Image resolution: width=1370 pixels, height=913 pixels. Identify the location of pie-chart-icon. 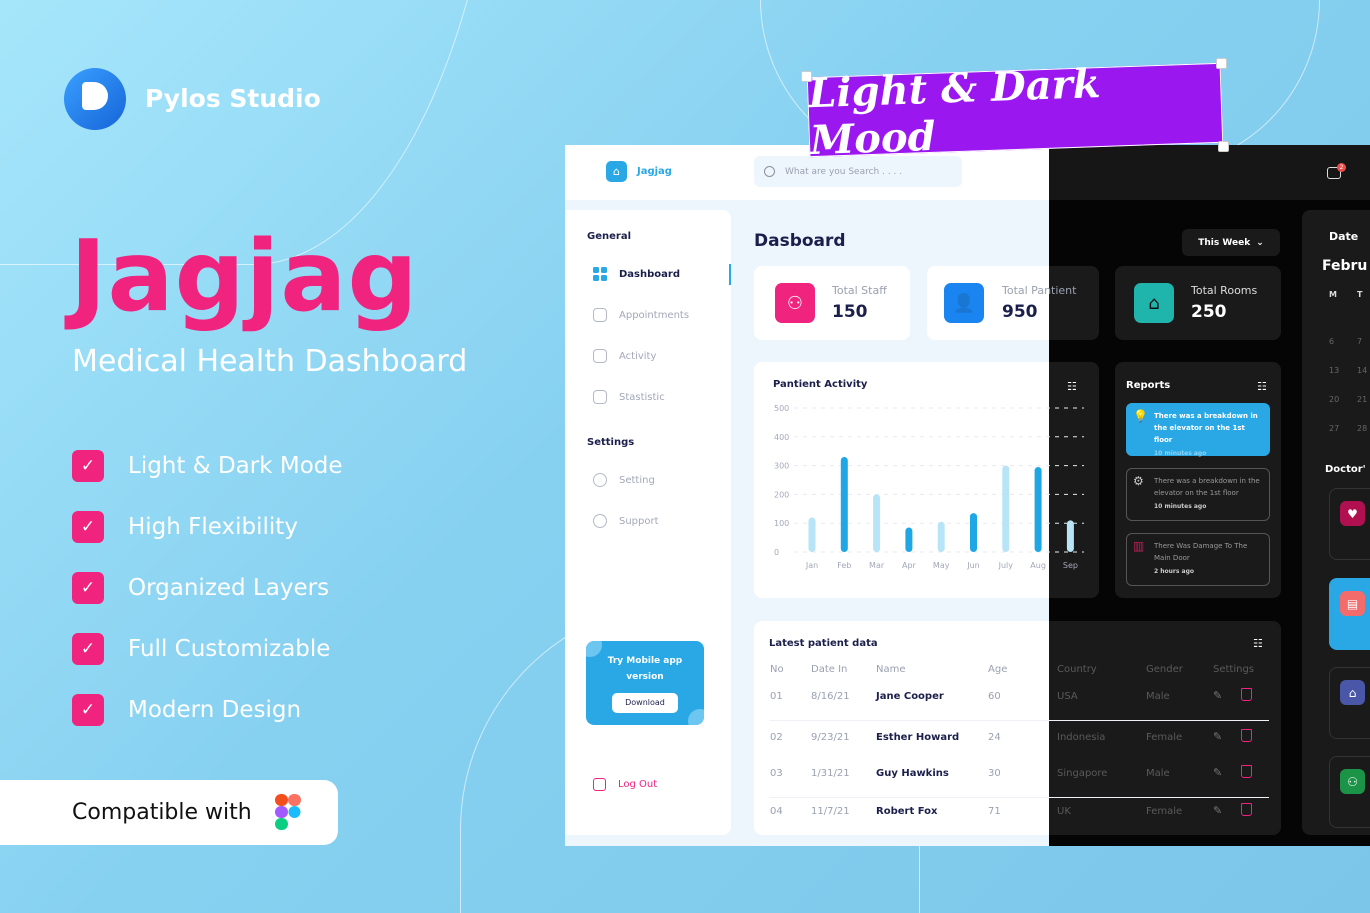
(600, 356).